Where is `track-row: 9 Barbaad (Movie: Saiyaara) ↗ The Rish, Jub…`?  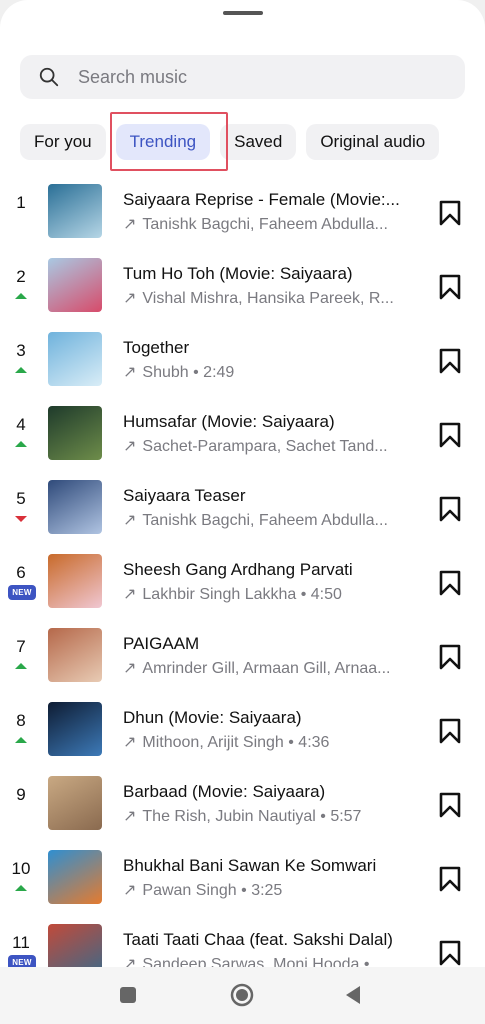 track-row: 9 Barbaad (Movie: Saiyaara) ↗ The Rish, Jub… is located at coordinates (242, 802).